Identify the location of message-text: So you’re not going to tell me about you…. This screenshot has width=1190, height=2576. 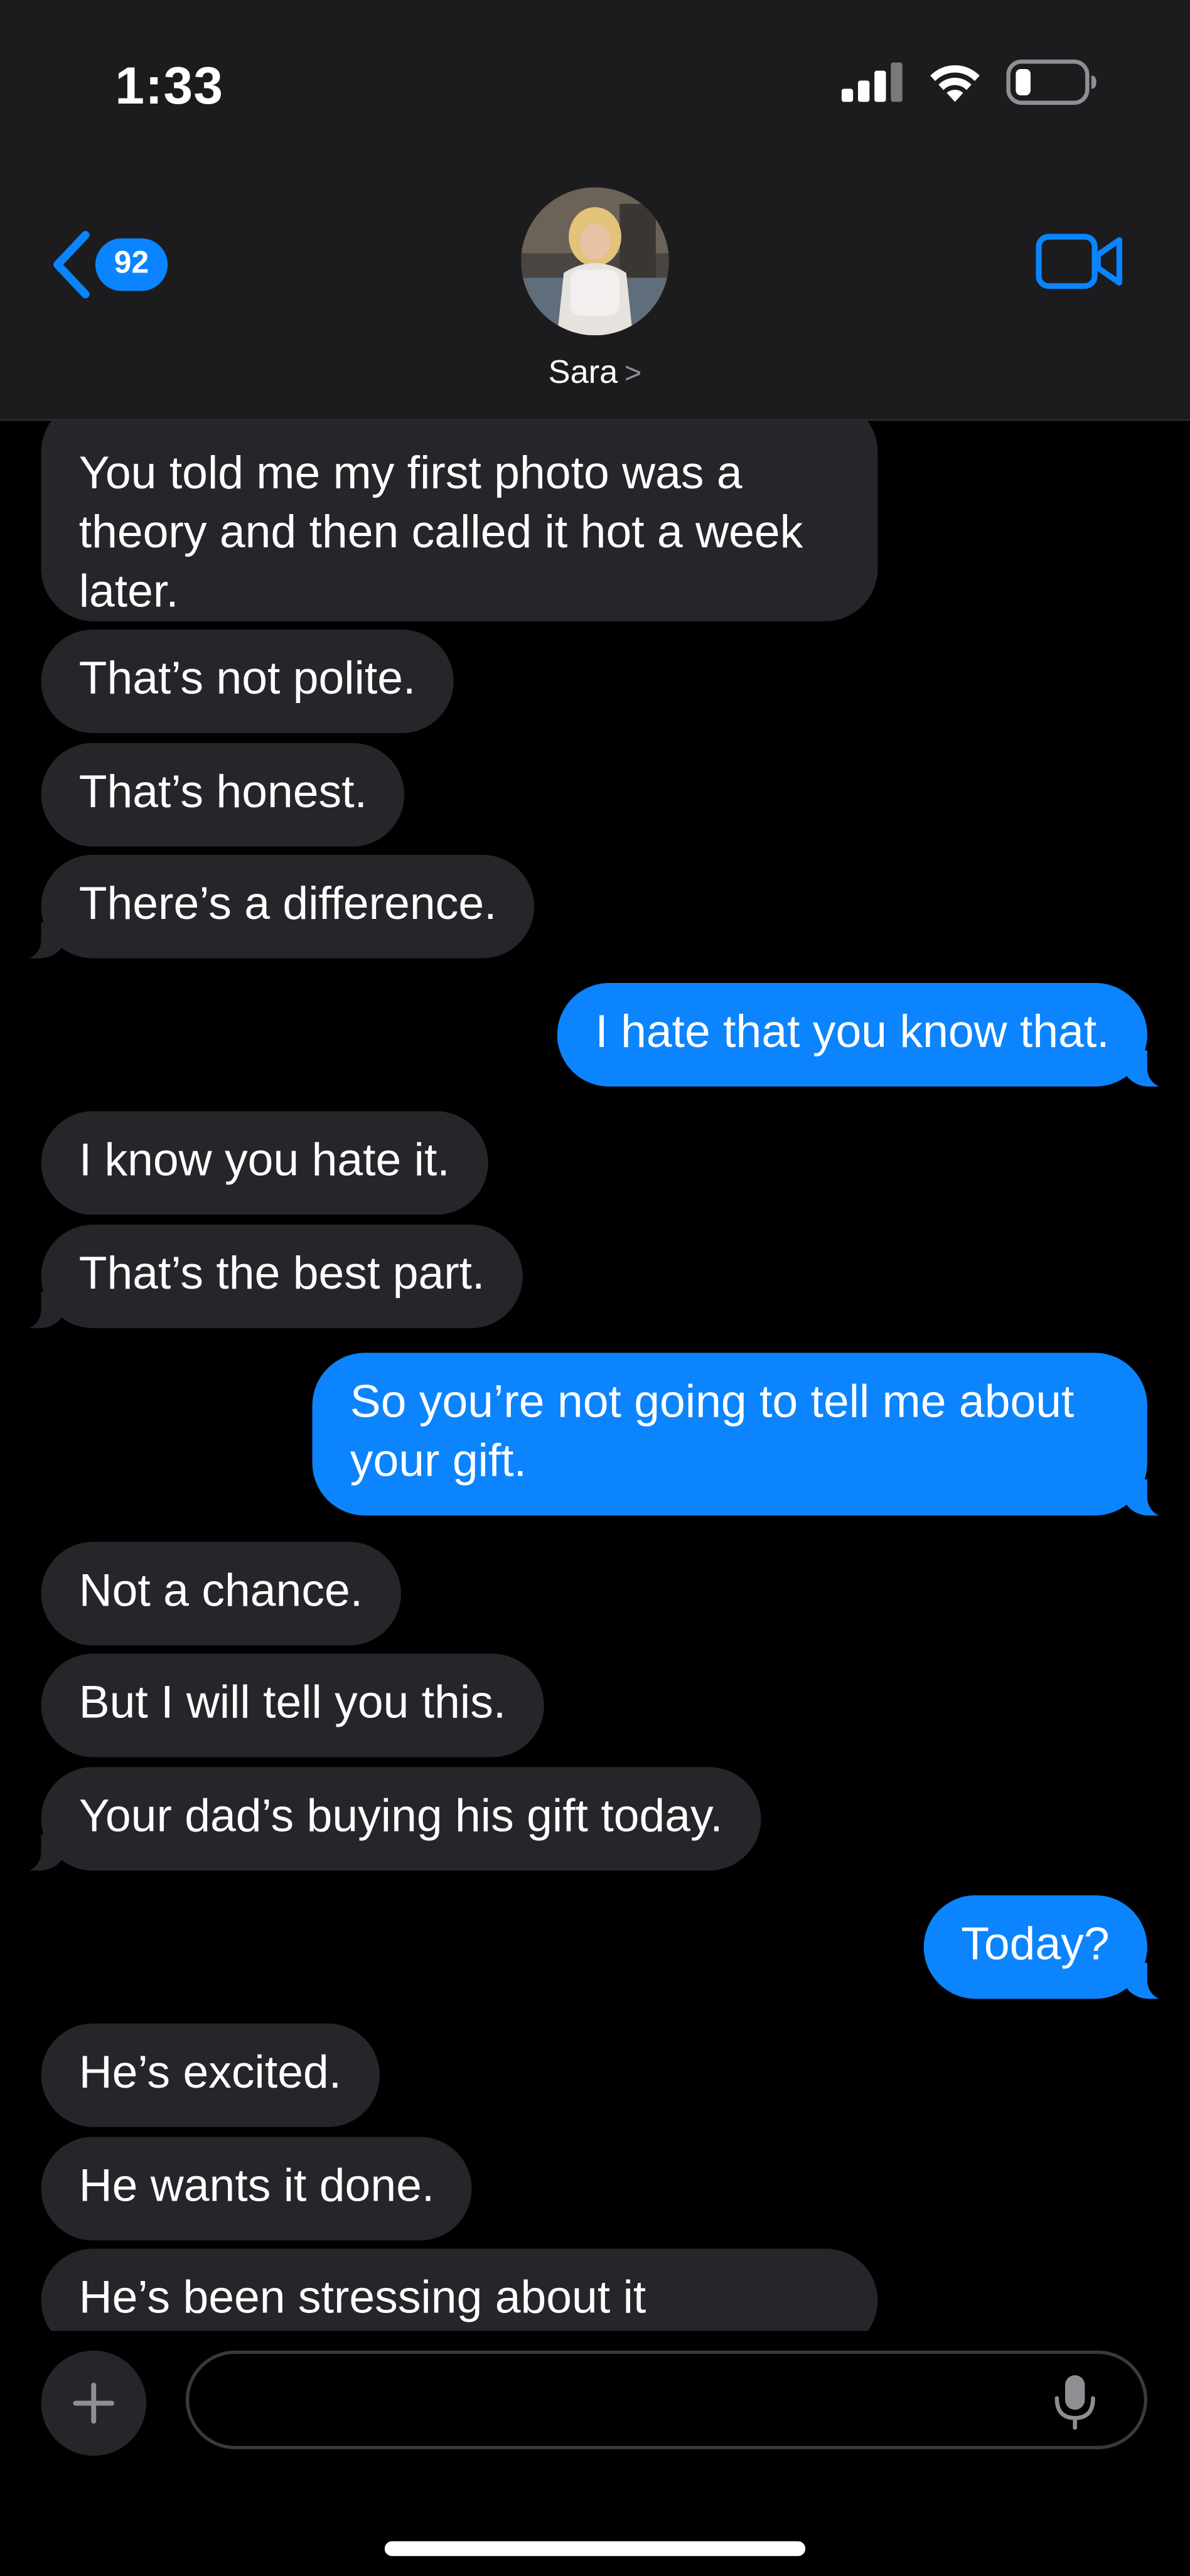
(712, 1430).